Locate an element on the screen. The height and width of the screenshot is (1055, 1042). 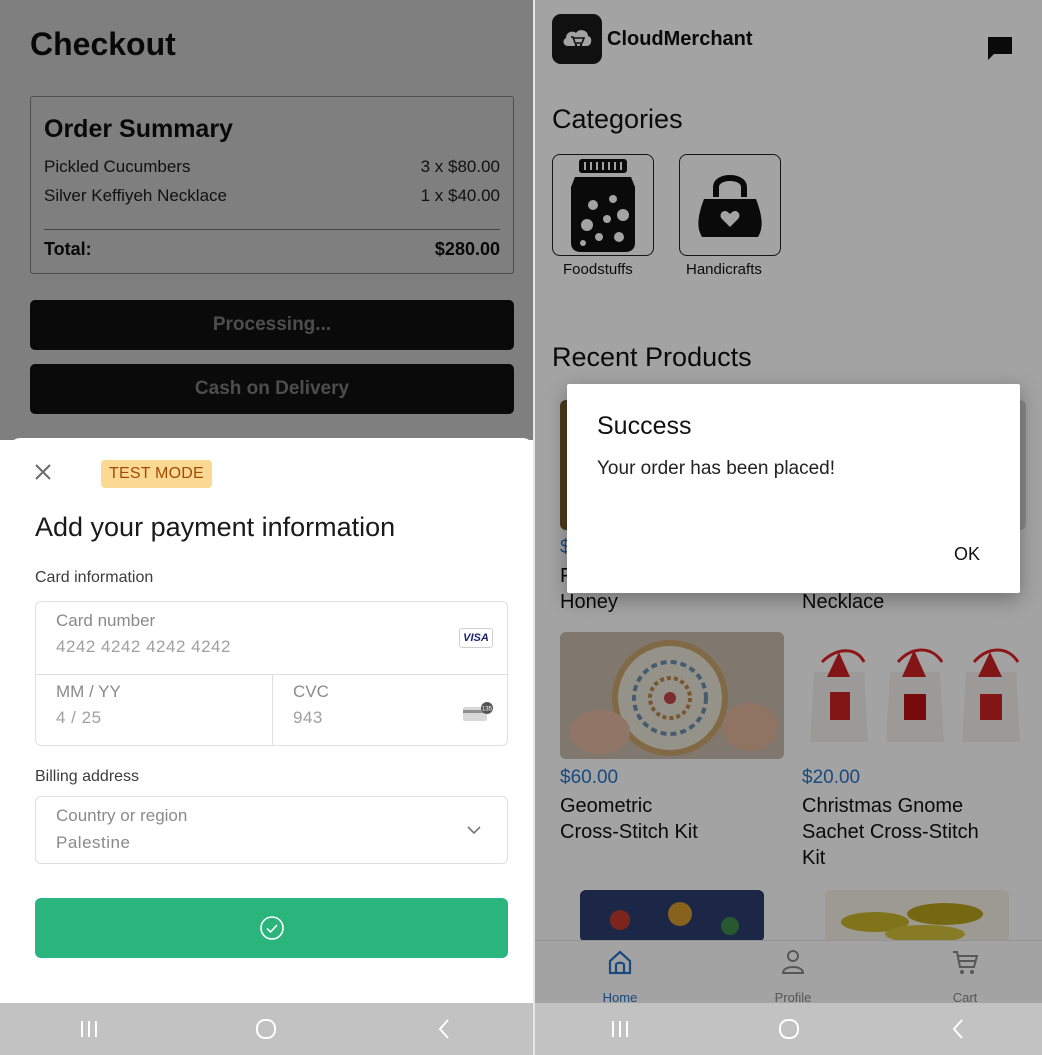
expiry-value: 4 / 25 is located at coordinates (79, 717).